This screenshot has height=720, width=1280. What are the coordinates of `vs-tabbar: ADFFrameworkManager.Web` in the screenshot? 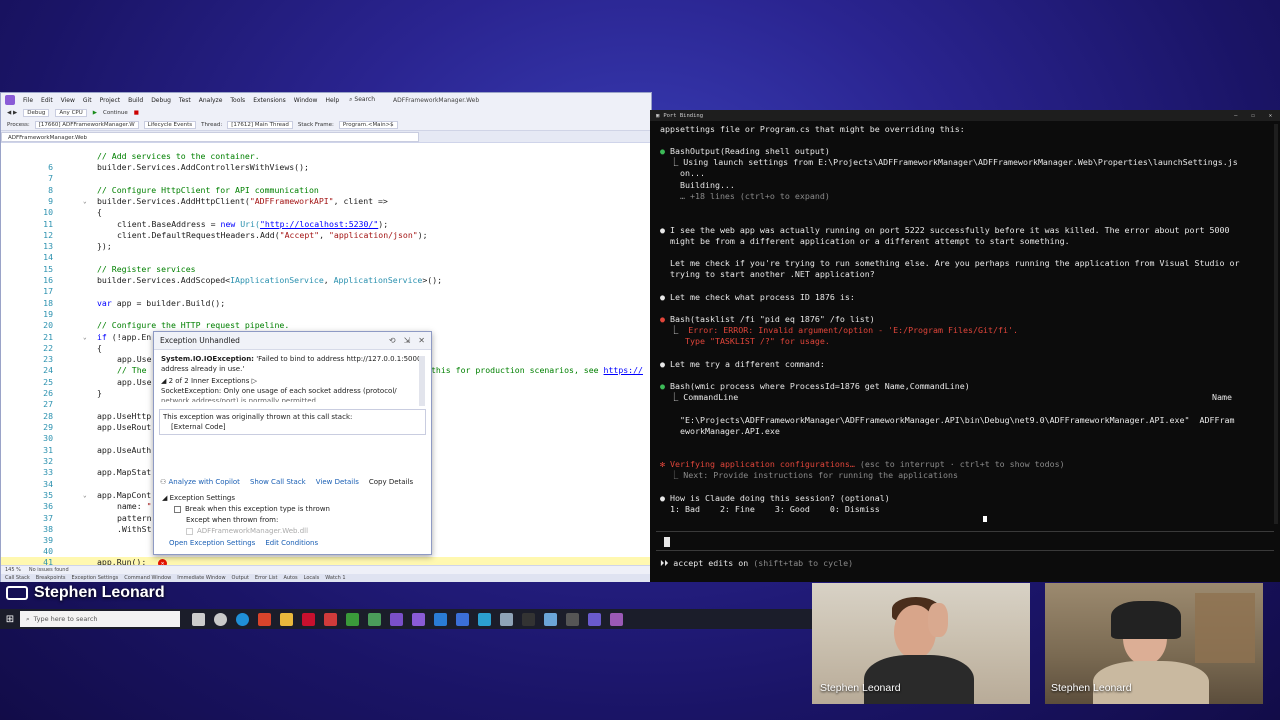 It's located at (326, 137).